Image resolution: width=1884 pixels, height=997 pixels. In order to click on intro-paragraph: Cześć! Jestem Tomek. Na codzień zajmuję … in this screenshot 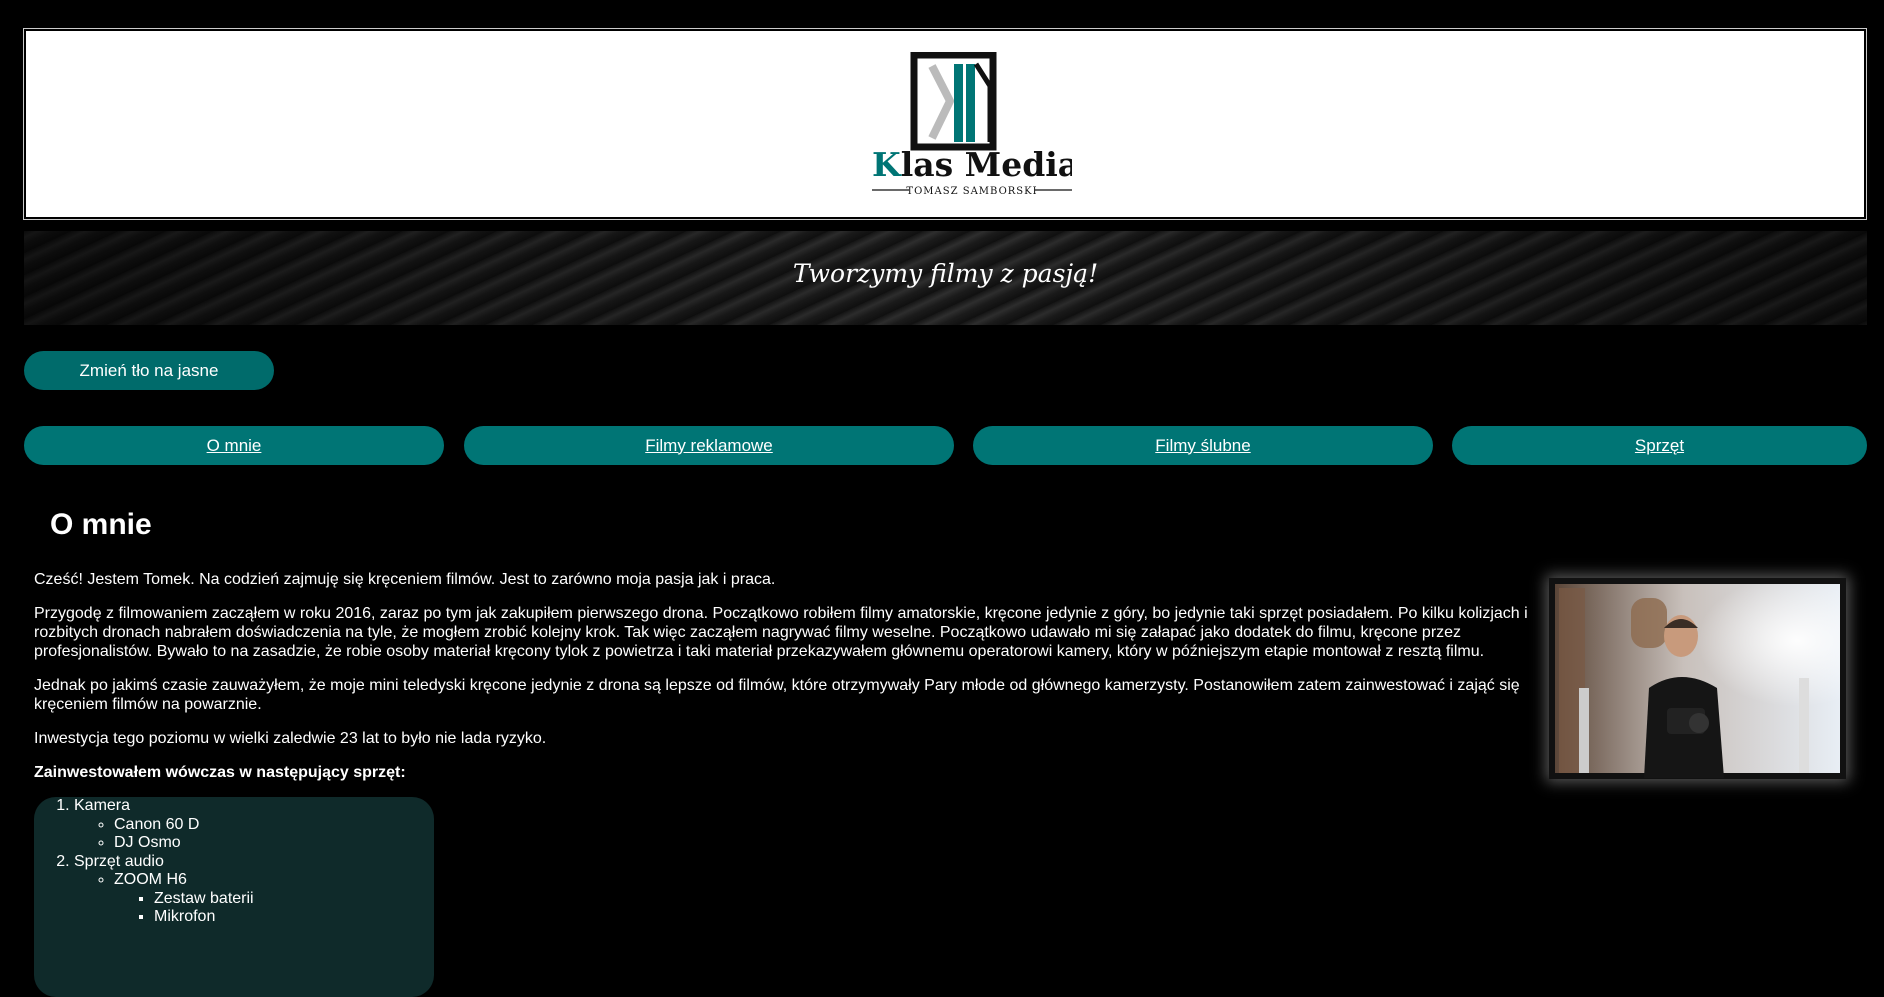, I will do `click(405, 579)`.